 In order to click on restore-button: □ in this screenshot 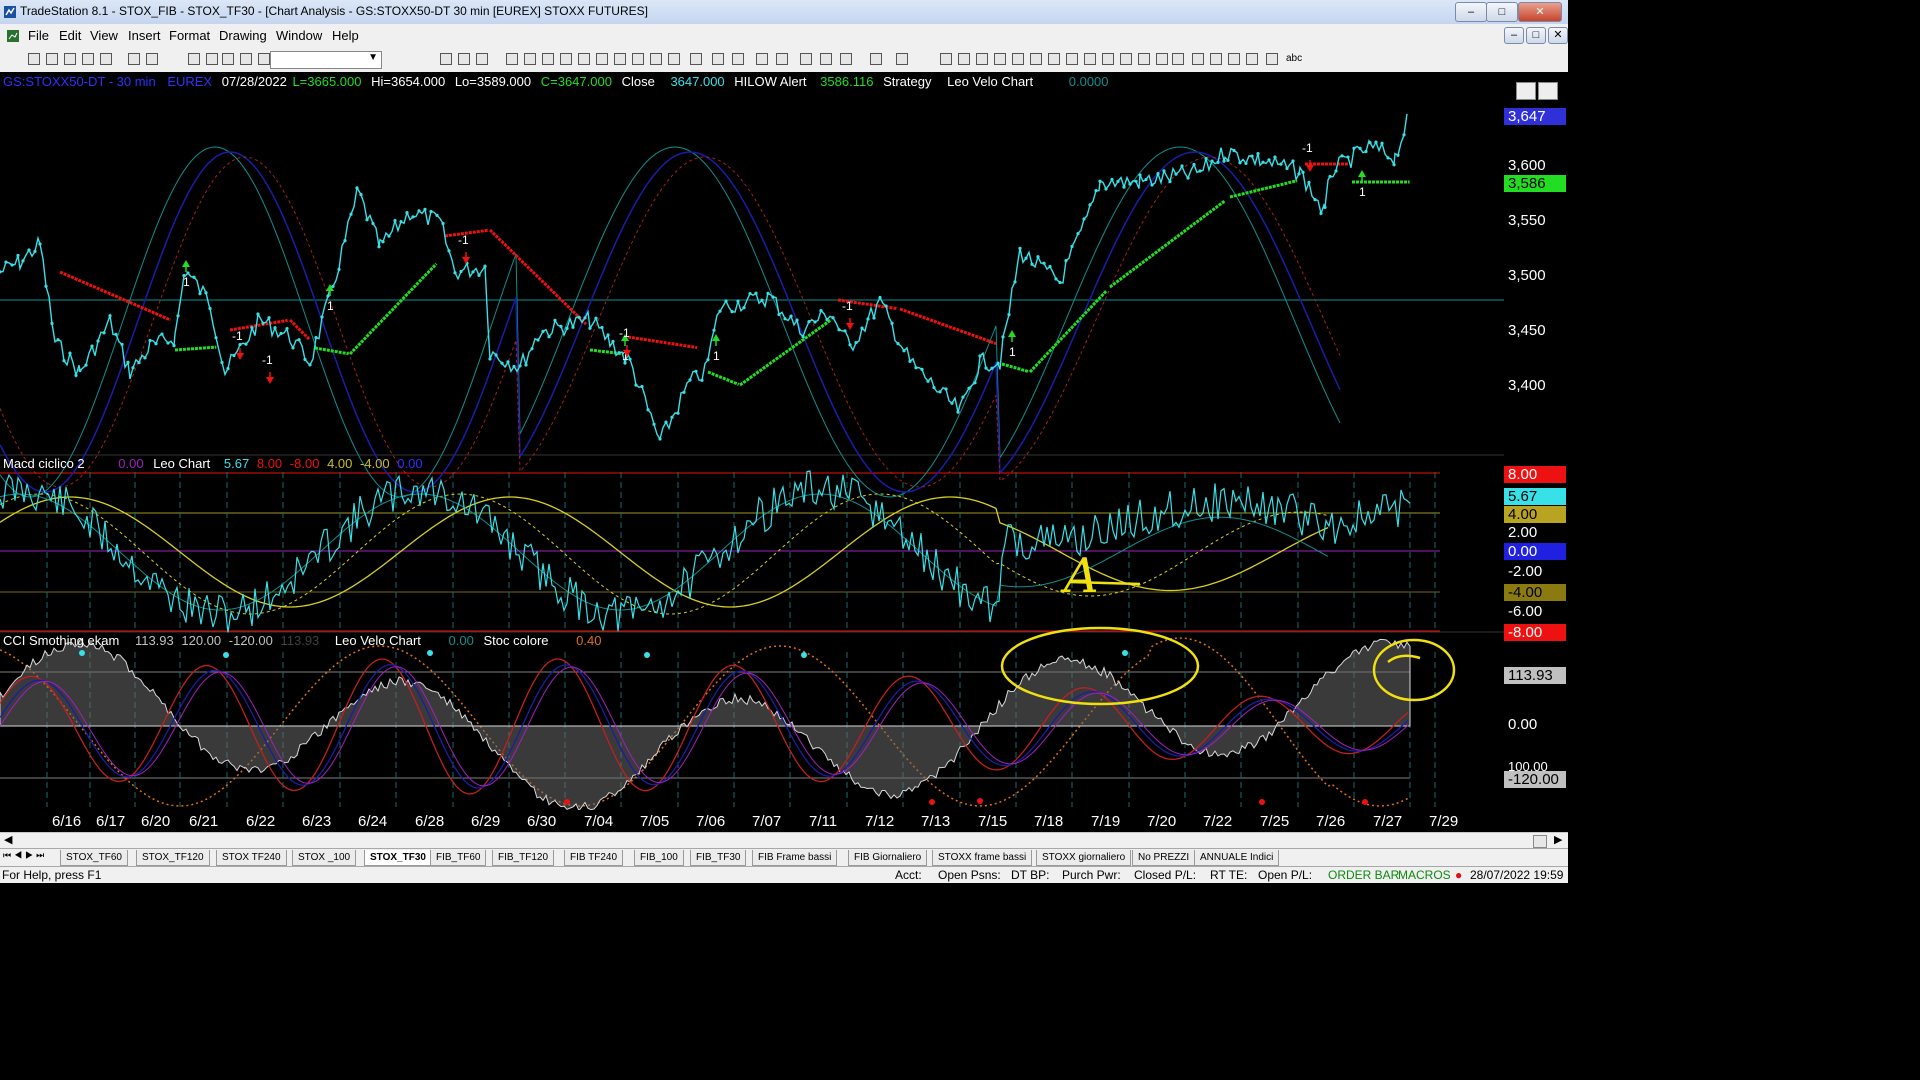, I will do `click(1502, 12)`.